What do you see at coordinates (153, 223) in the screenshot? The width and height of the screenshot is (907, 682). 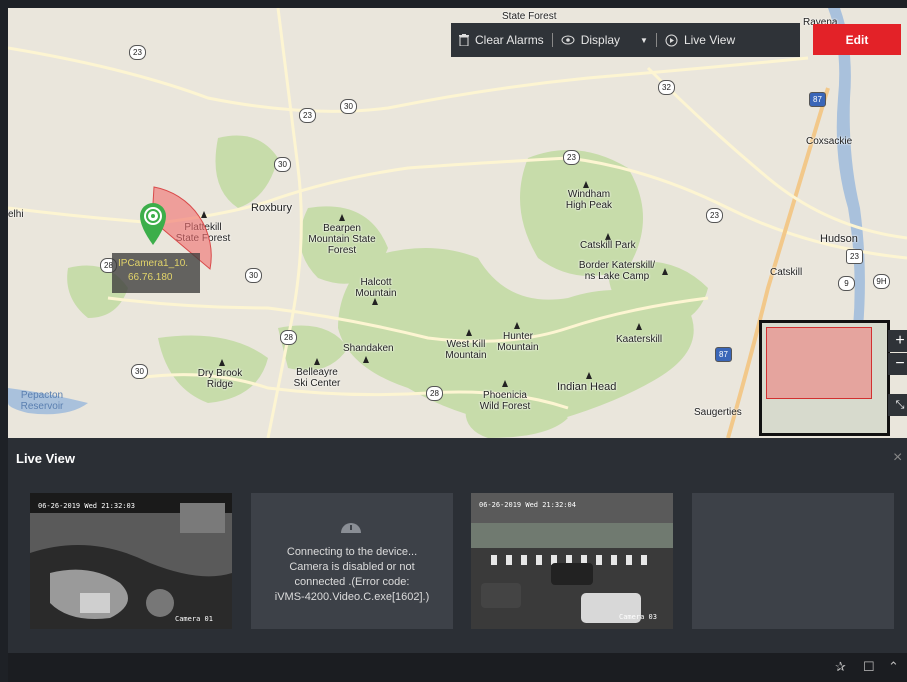 I see `camera-marker-icon` at bounding box center [153, 223].